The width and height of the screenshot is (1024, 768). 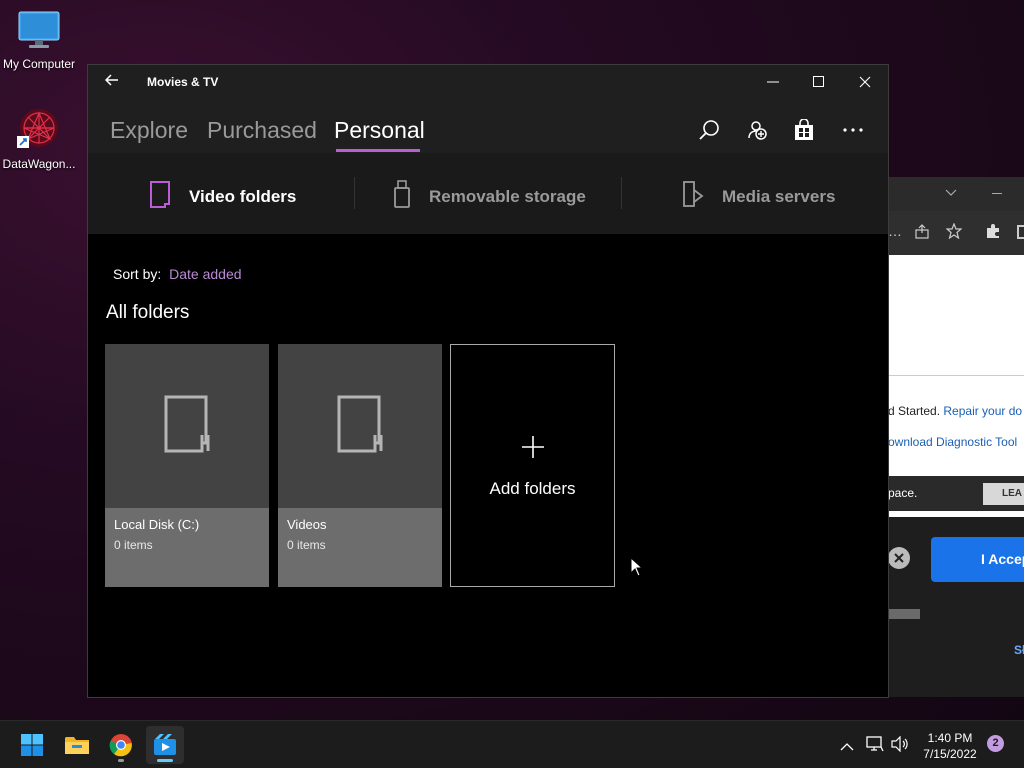 I want to click on desktop-icon-label: My Computer, so click(x=39, y=64).